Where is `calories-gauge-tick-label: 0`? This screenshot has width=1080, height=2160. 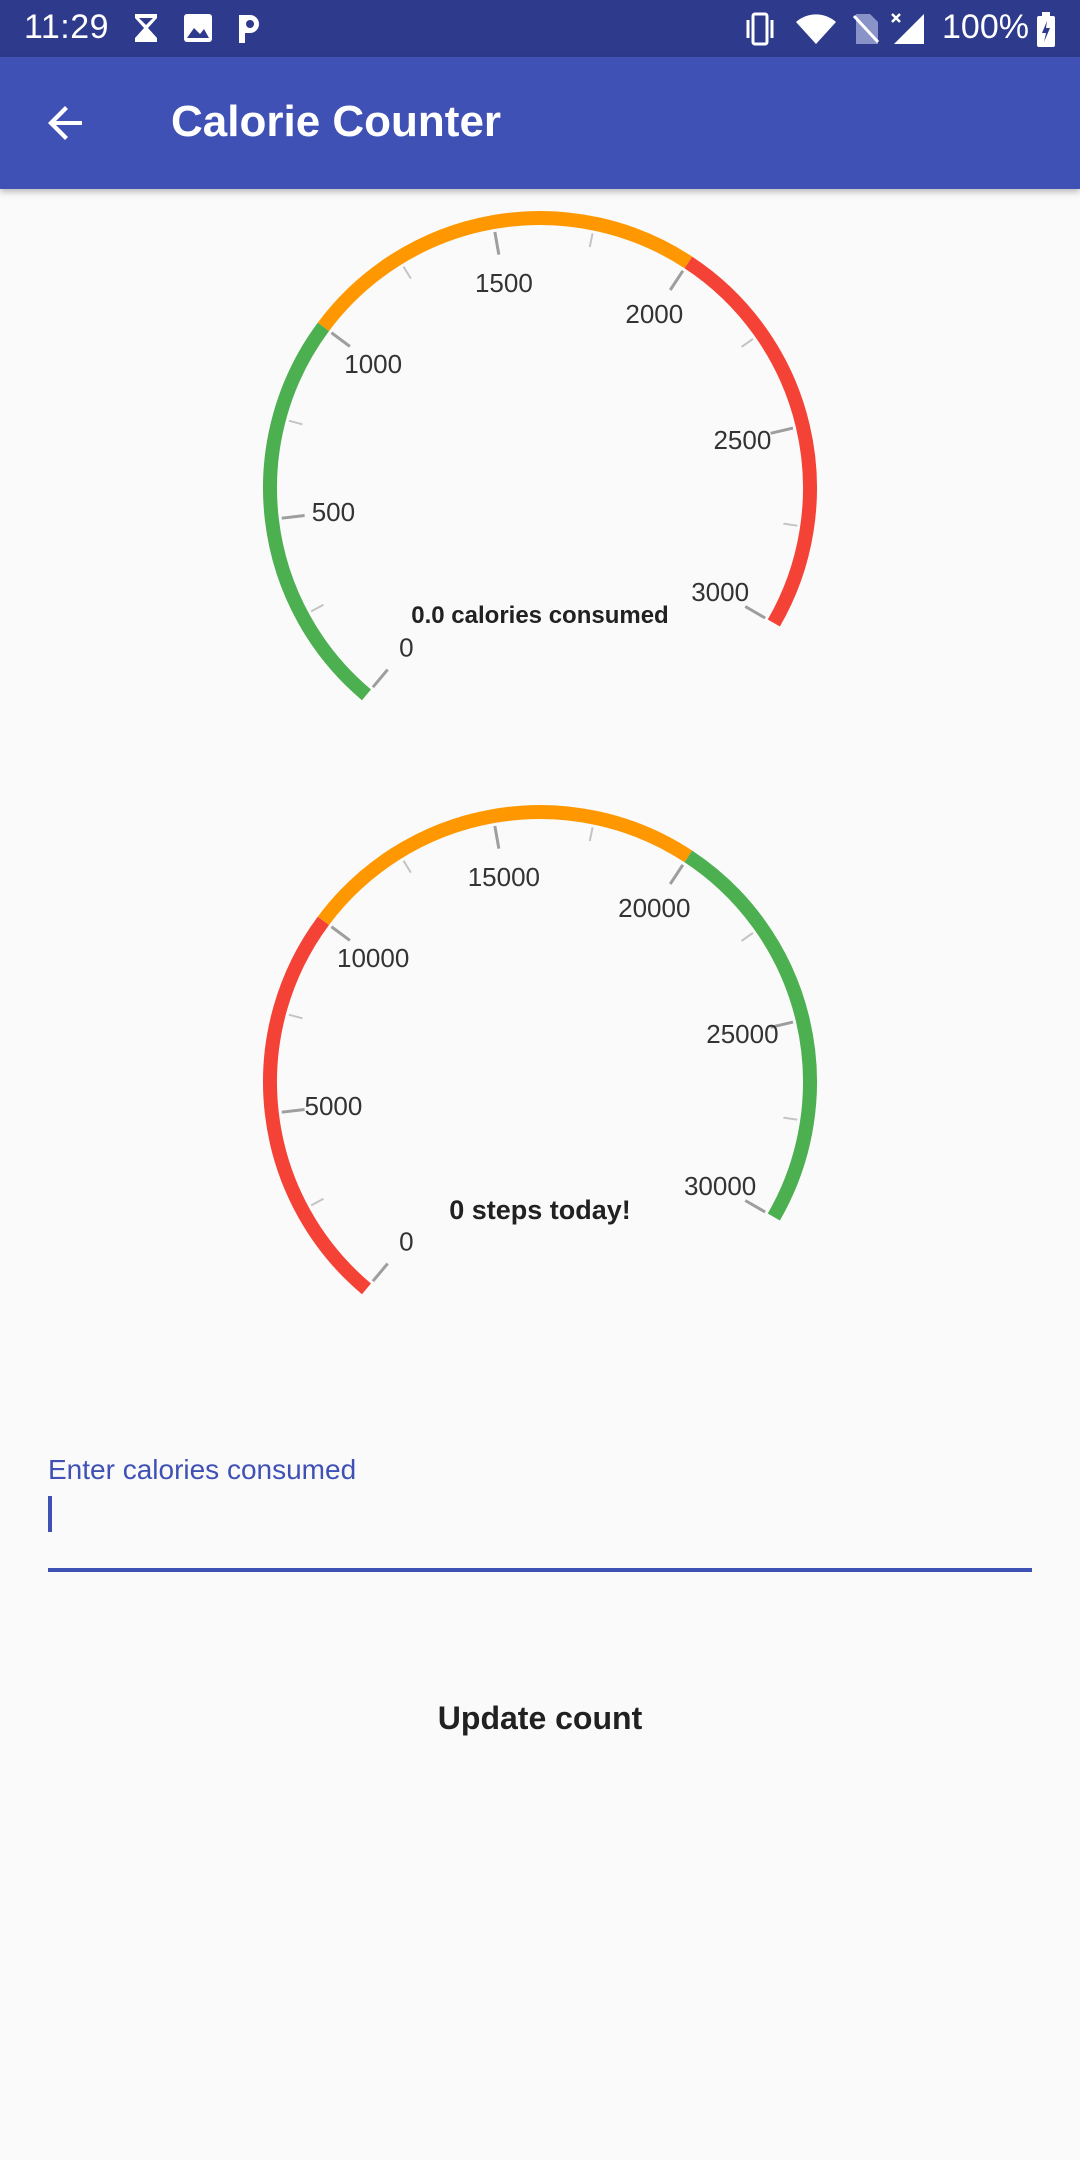 calories-gauge-tick-label: 0 is located at coordinates (406, 647).